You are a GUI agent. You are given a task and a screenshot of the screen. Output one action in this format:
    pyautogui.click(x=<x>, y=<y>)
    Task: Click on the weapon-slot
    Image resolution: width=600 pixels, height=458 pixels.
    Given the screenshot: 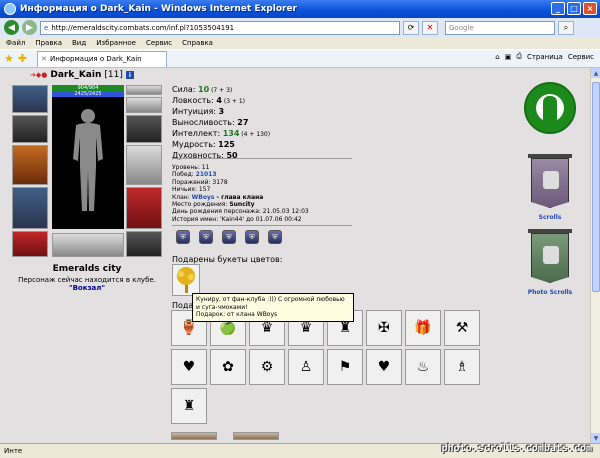 What is the action you would take?
    pyautogui.click(x=30, y=165)
    